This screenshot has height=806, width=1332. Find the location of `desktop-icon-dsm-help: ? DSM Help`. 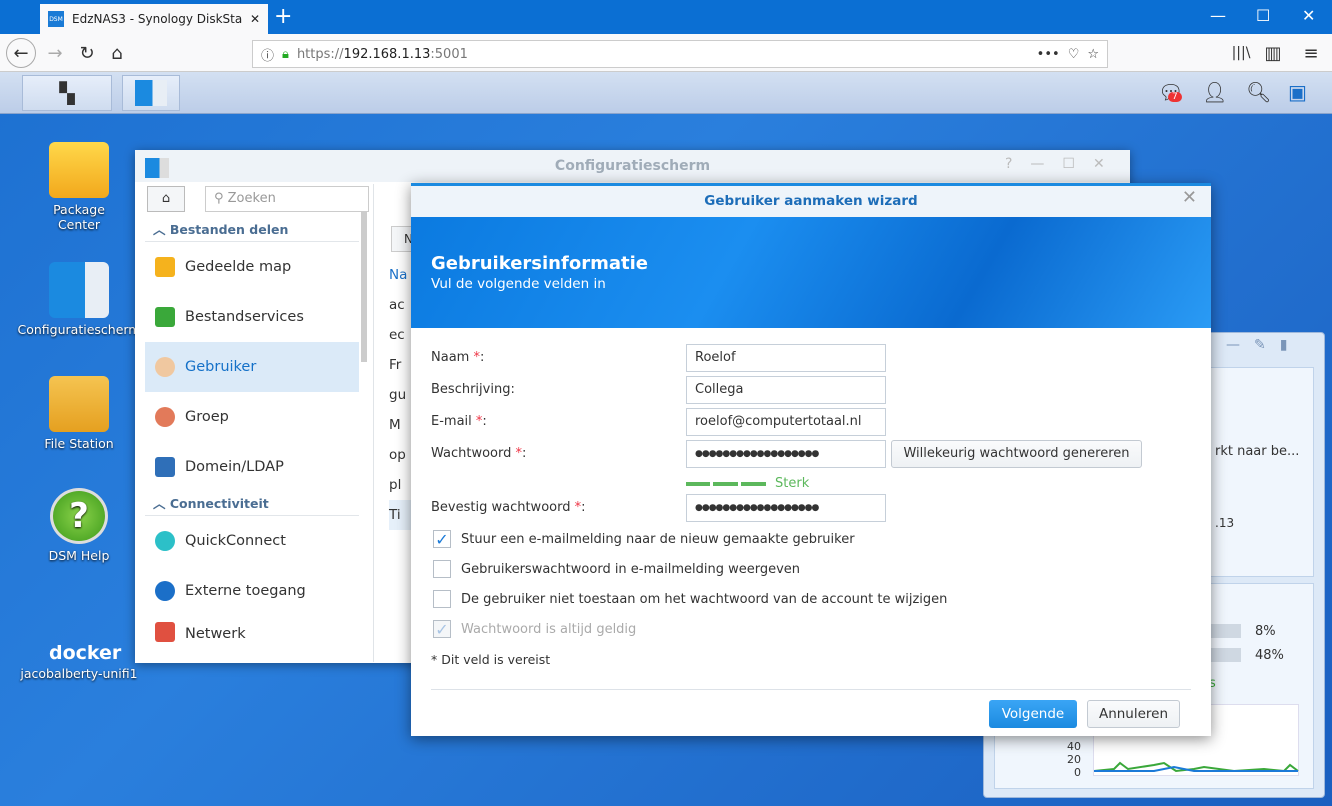

desktop-icon-dsm-help: ? DSM Help is located at coordinates (79, 525).